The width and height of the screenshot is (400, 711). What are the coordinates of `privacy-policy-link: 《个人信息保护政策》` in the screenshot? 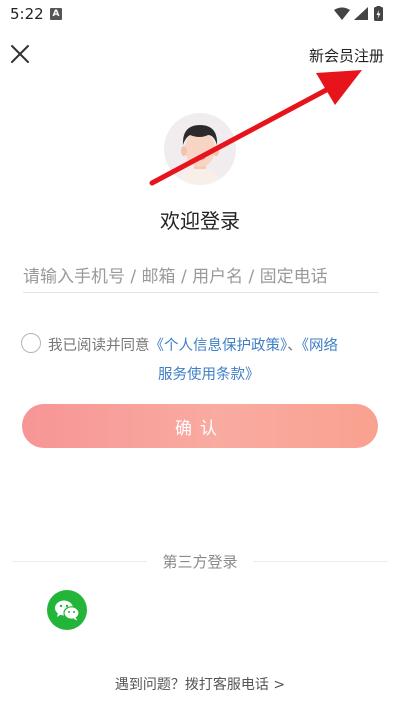 It's located at (219, 346).